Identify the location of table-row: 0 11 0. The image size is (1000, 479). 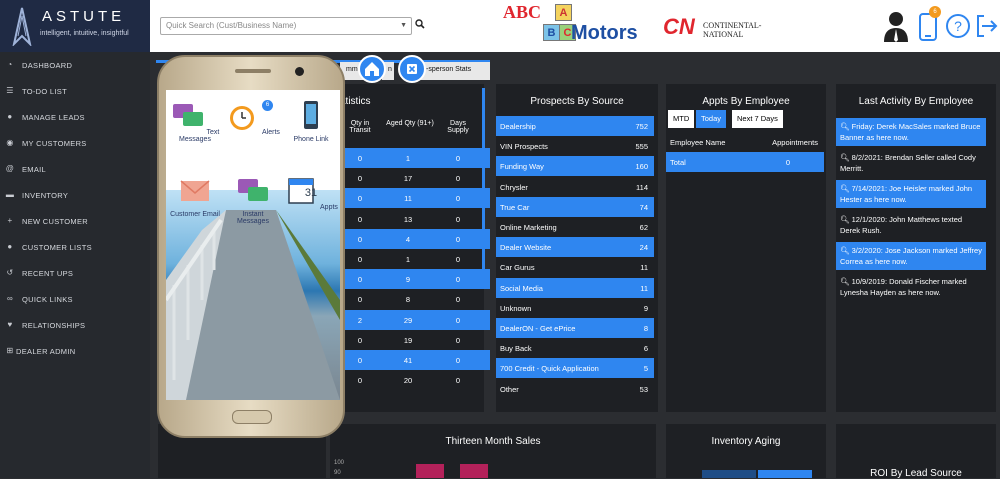
(415, 198).